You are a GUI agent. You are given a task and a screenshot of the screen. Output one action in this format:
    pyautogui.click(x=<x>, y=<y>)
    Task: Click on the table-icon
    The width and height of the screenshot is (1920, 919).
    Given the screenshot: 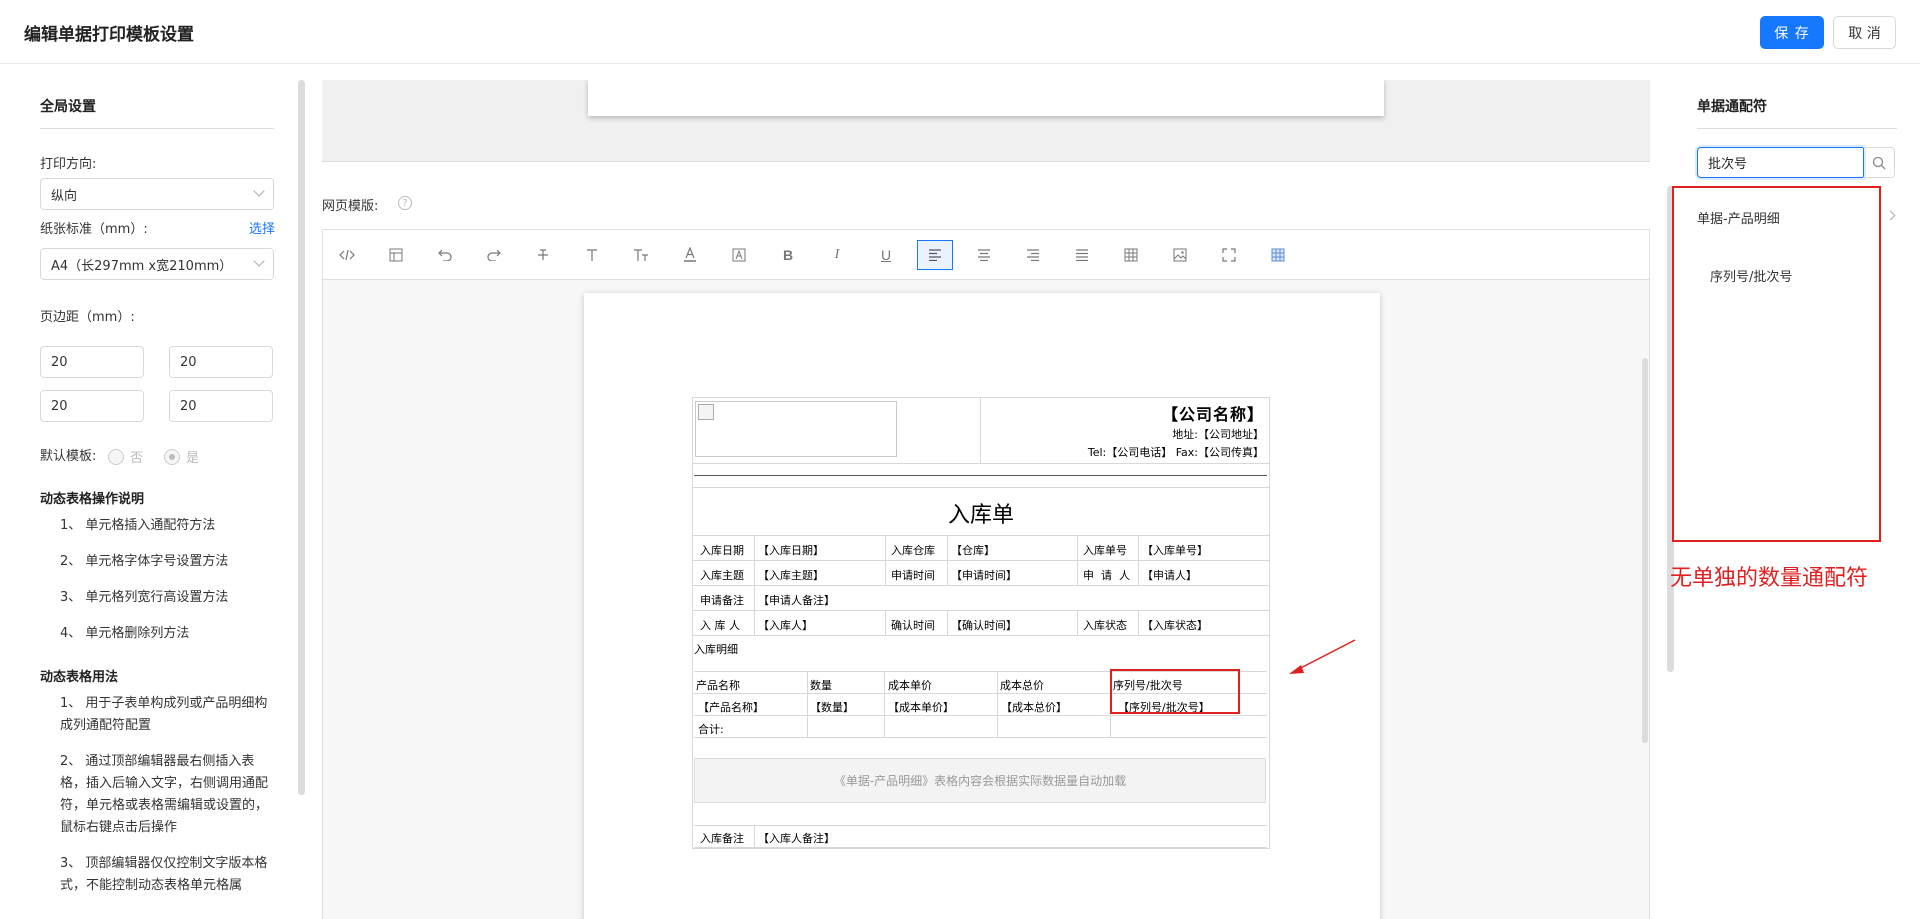 What is the action you would take?
    pyautogui.click(x=1131, y=255)
    